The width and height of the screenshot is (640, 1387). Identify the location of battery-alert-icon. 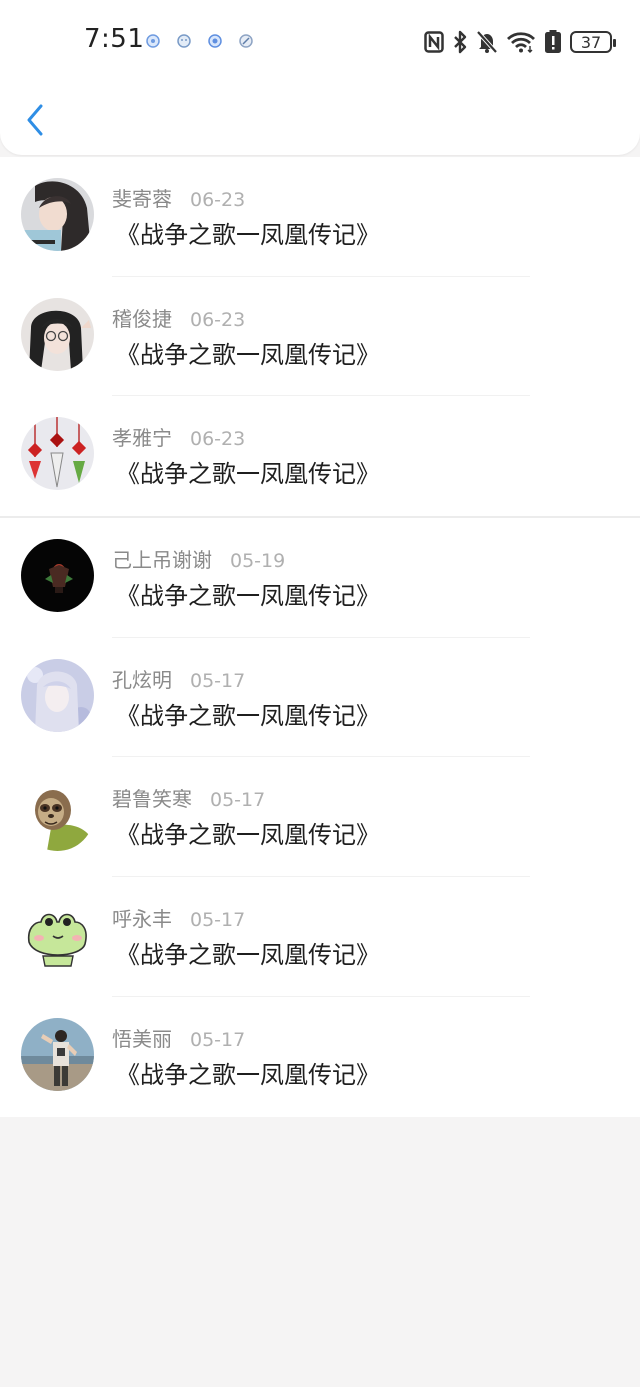
(553, 41).